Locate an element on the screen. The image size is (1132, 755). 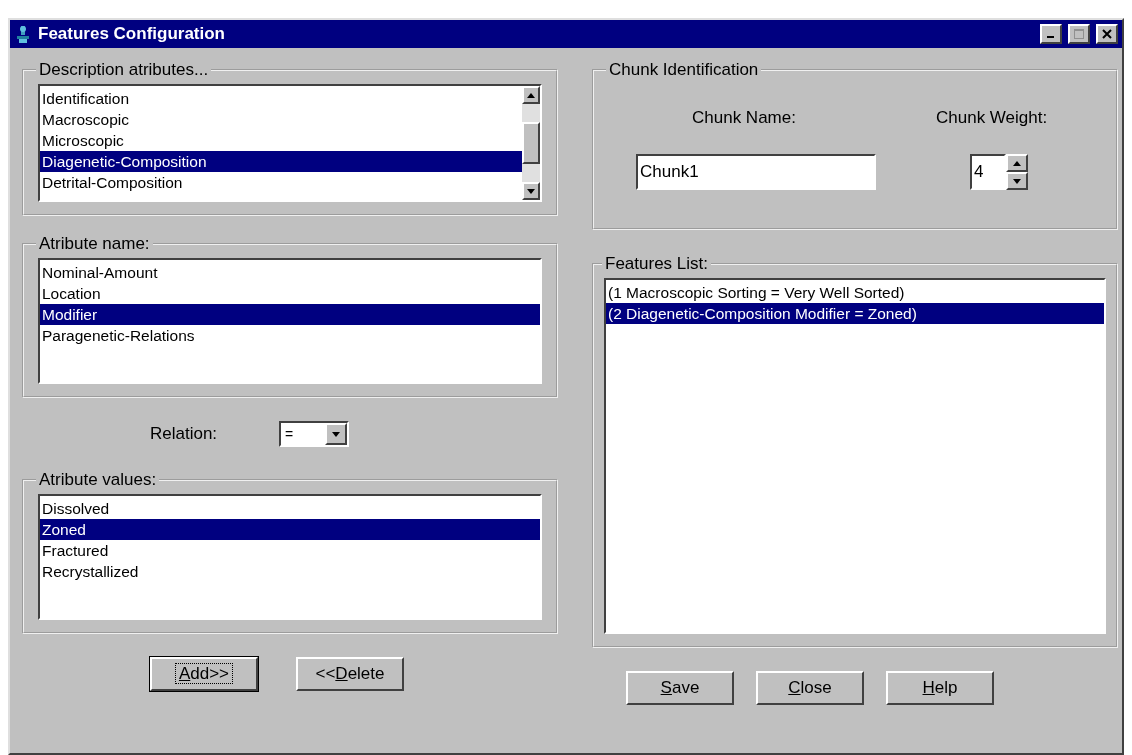
minimize-button is located at coordinates (1051, 34).